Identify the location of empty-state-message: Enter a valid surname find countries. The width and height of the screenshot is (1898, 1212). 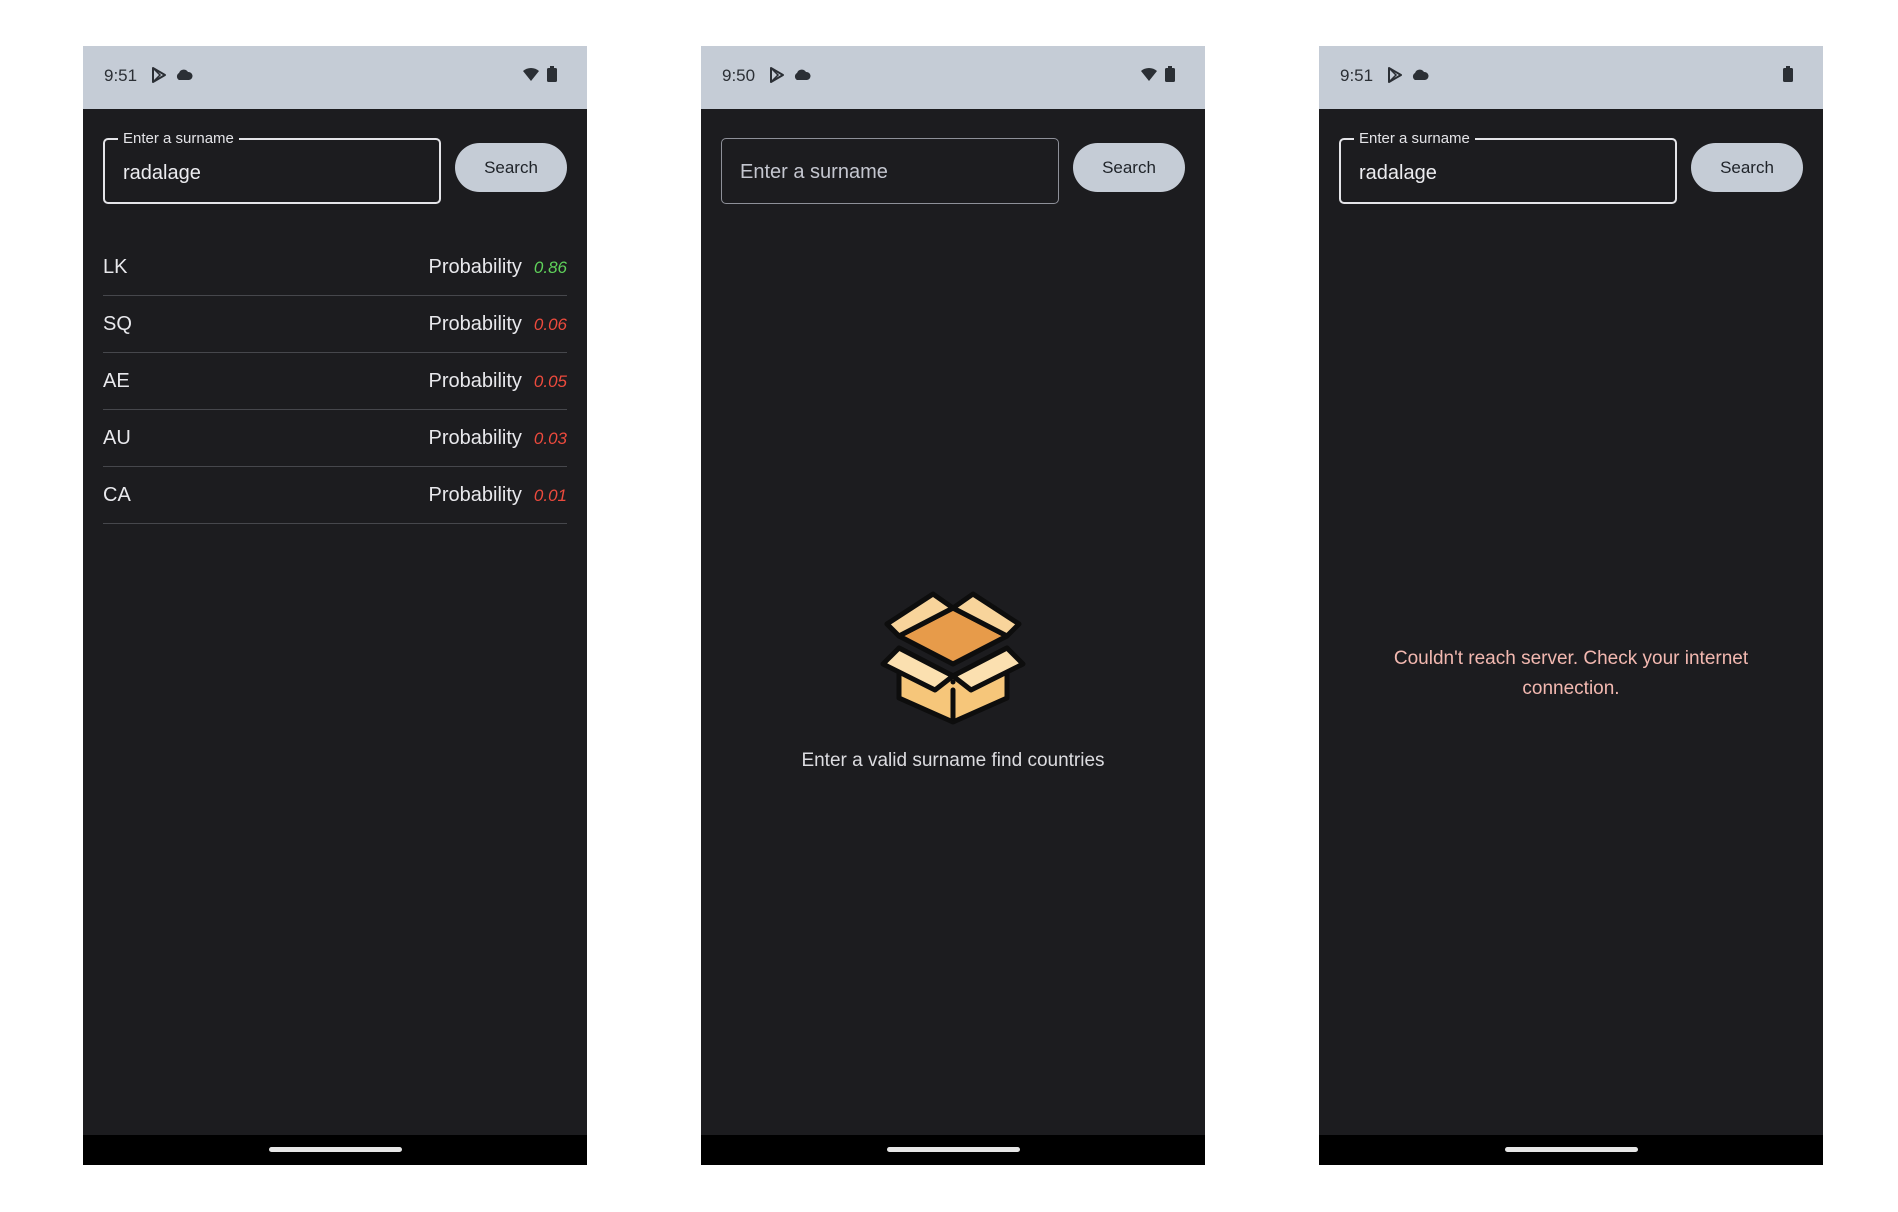
(953, 760).